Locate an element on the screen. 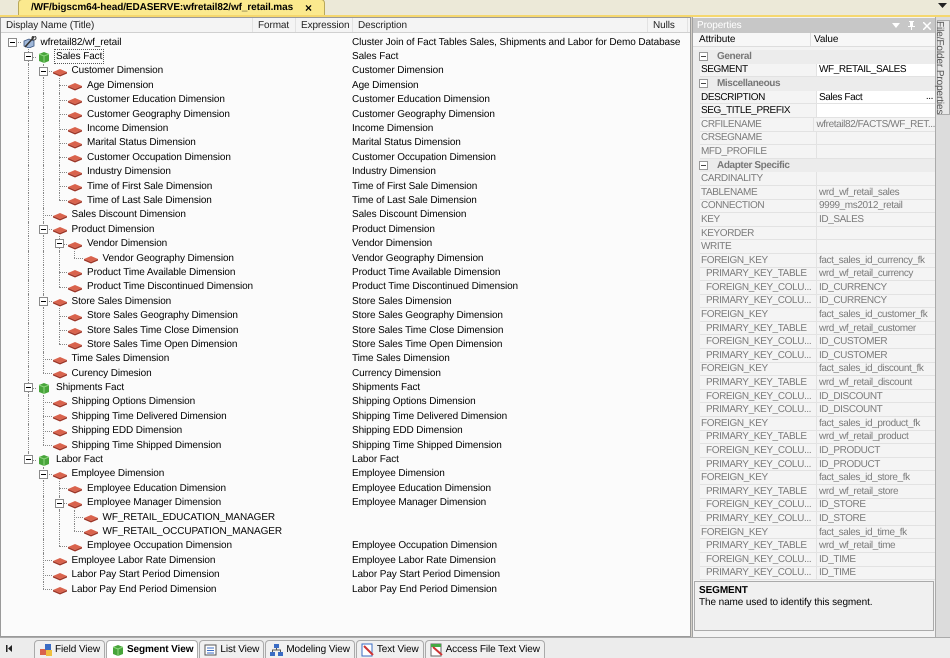  tree-item: Time of First Sale Dimension is located at coordinates (149, 186).